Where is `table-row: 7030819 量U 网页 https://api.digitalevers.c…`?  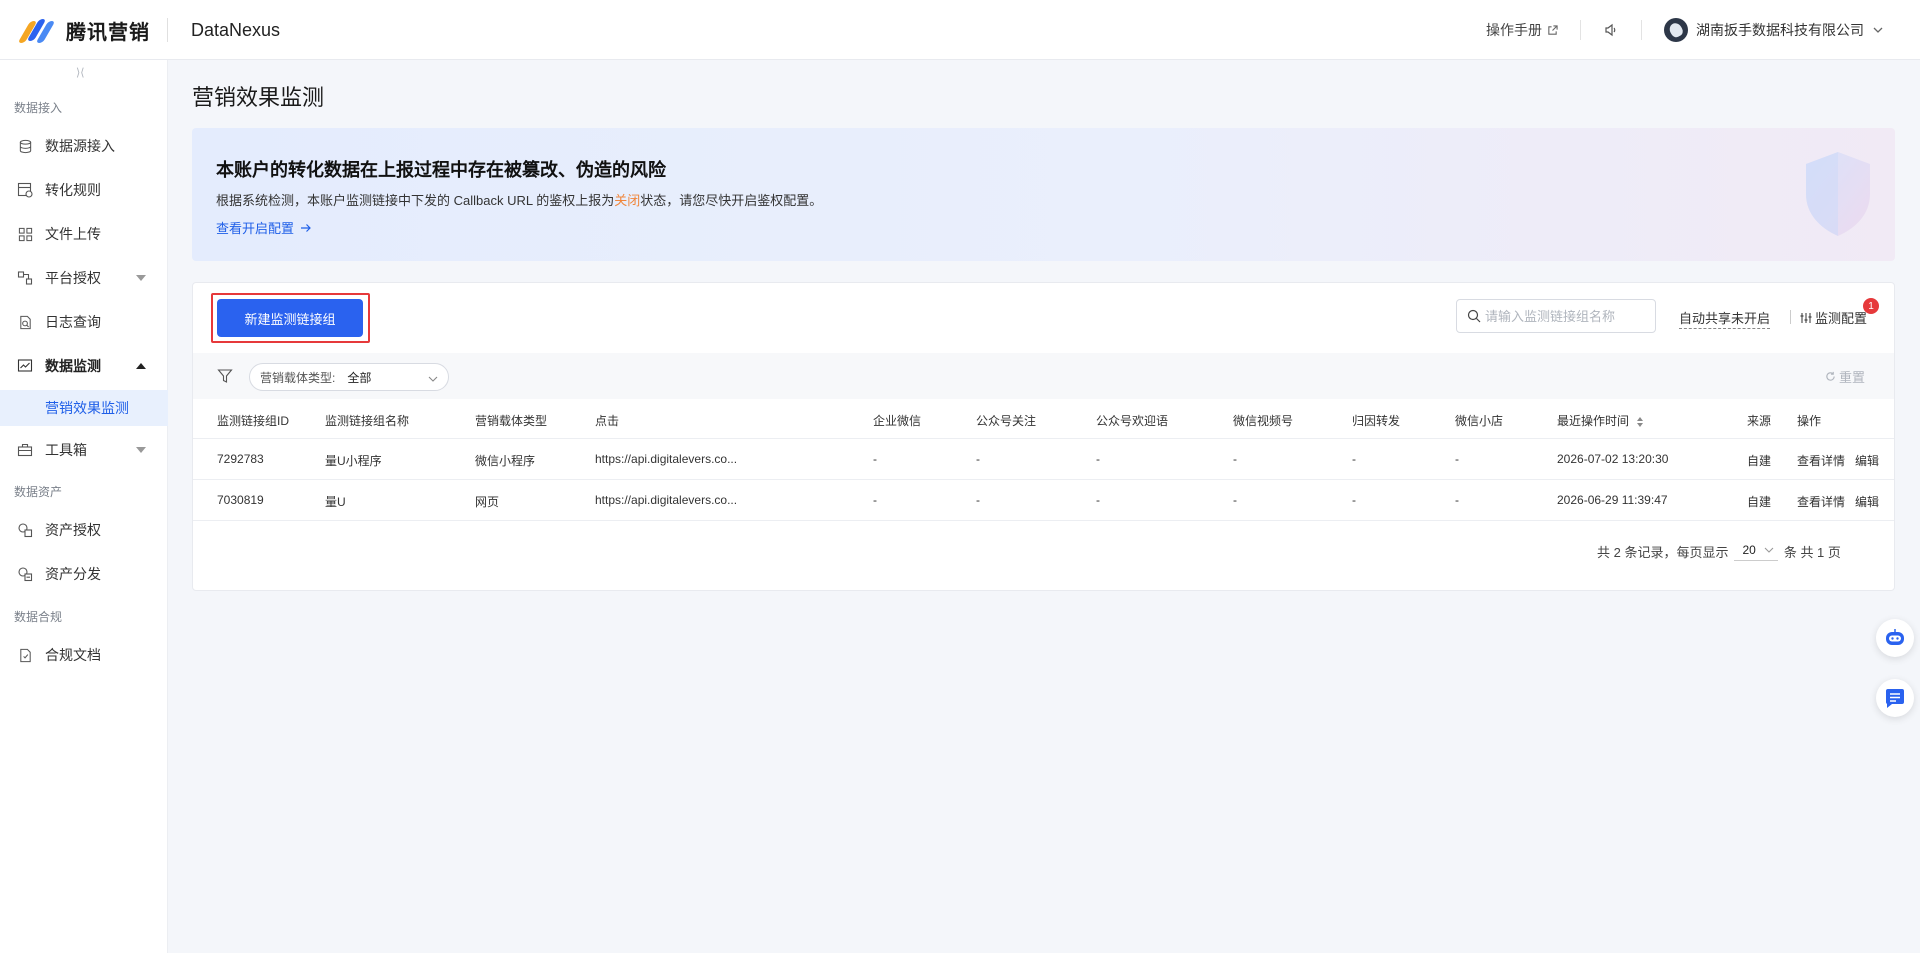
table-row: 7030819 量U 网页 https://api.digitalevers.c… is located at coordinates (1043, 500).